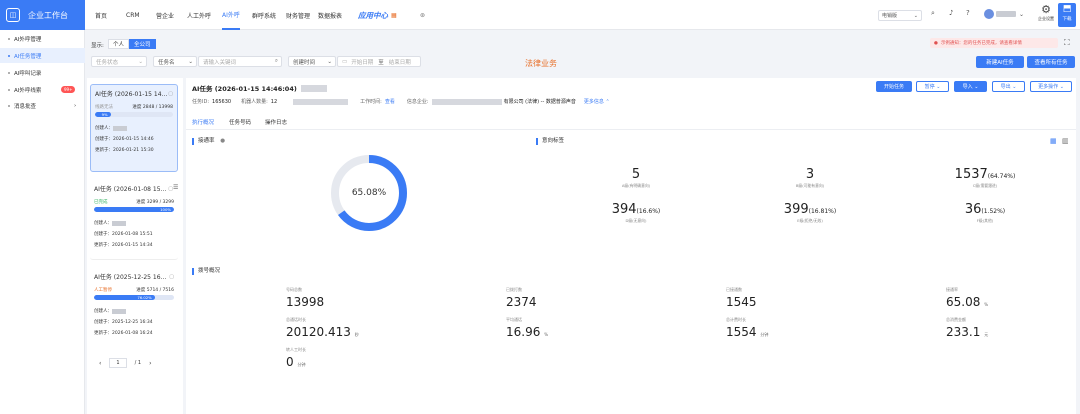  What do you see at coordinates (1051, 62) in the screenshot?
I see `view-all-button: 查看所有任务` at bounding box center [1051, 62].